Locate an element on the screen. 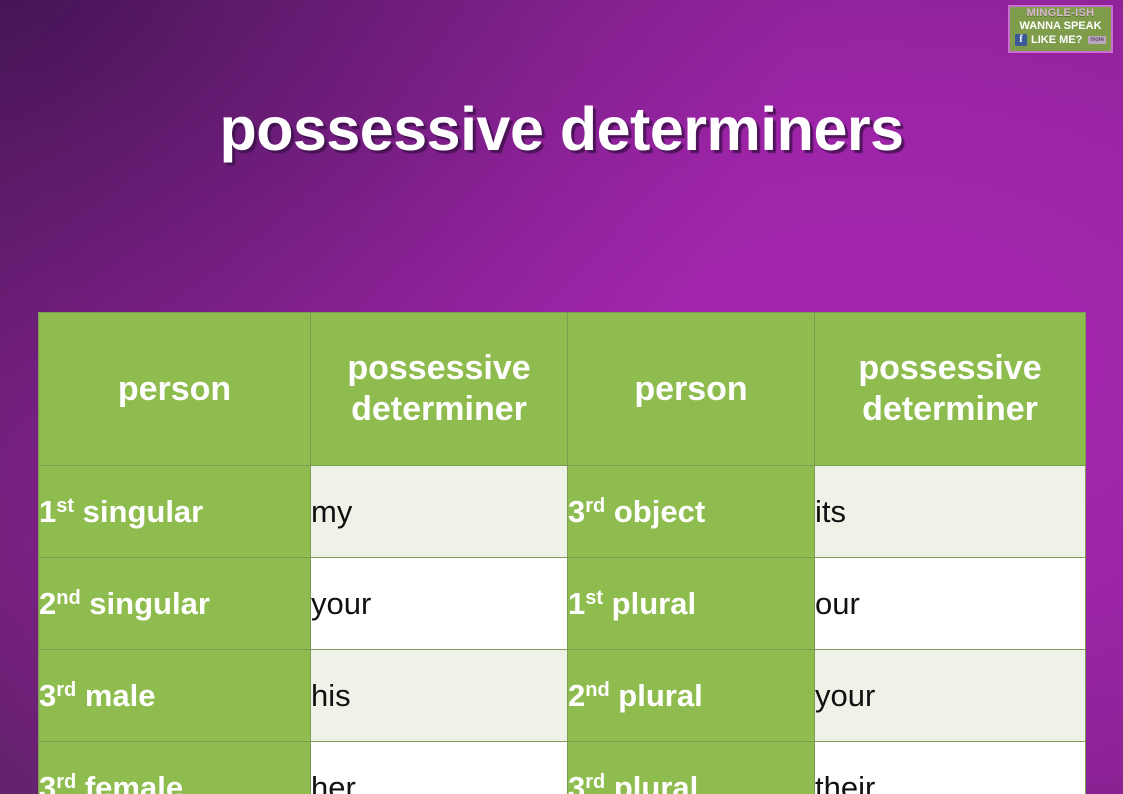  table-row: 3rd female her 3rd plural their is located at coordinates (562, 767).